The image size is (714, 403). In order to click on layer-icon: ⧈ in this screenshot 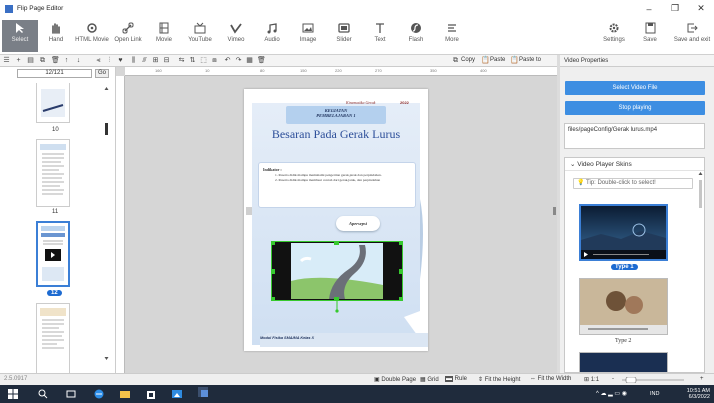, I will do `click(214, 61)`.